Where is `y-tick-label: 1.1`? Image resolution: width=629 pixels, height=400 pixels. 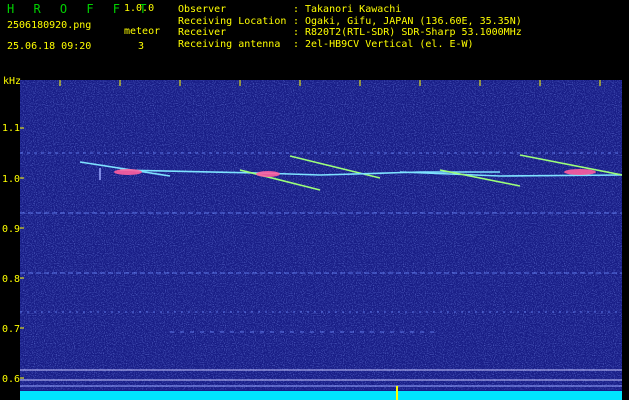
y-tick-label: 1.1 is located at coordinates (11, 128).